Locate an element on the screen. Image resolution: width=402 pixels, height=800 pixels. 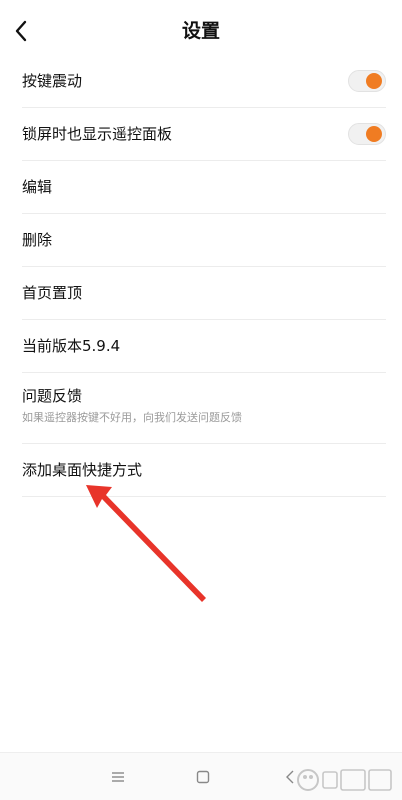
setting-row-version: 当前版本5.9.4 is located at coordinates (204, 346).